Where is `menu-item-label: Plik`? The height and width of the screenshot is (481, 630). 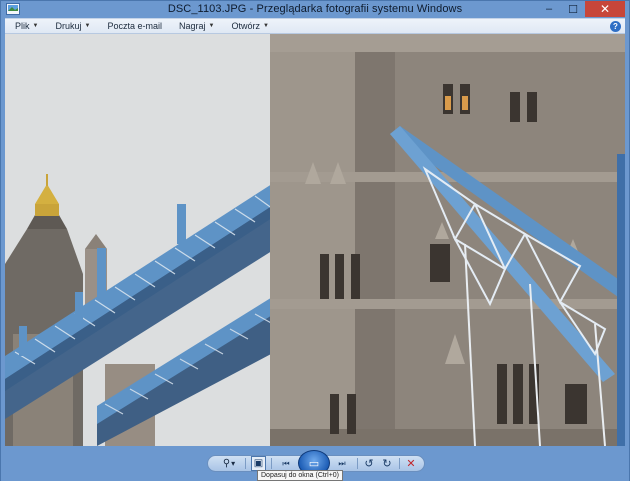
menu-item-label: Plik is located at coordinates (22, 26).